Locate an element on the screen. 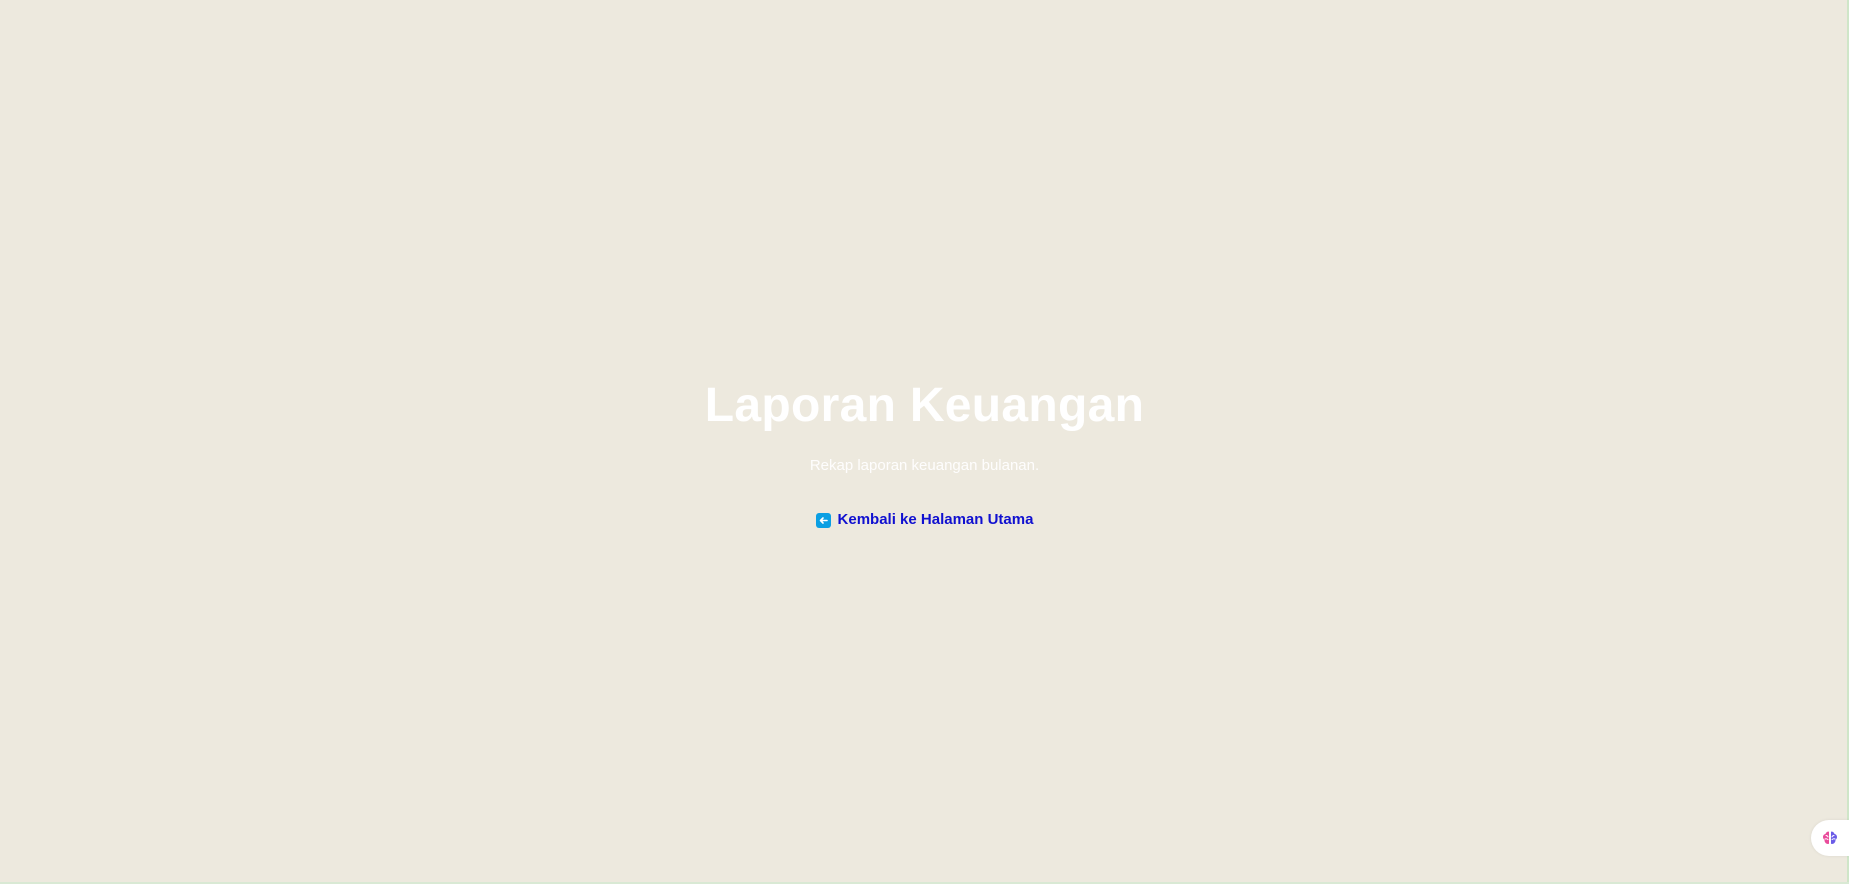  page-title: Laporan Keuangan is located at coordinates (924, 405).